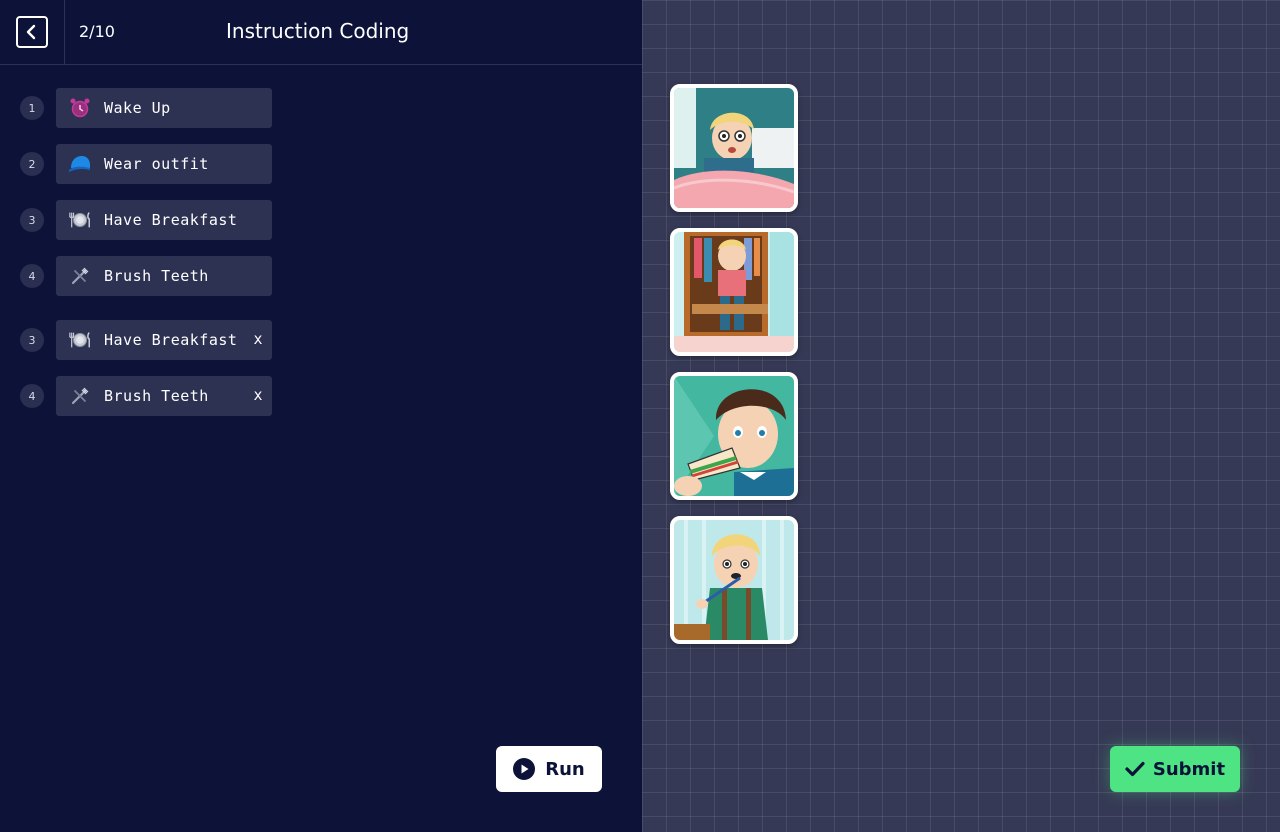 This screenshot has height=832, width=1280. Describe the element at coordinates (734, 292) in the screenshot. I see `boy-wearing-outfit-picture` at that location.